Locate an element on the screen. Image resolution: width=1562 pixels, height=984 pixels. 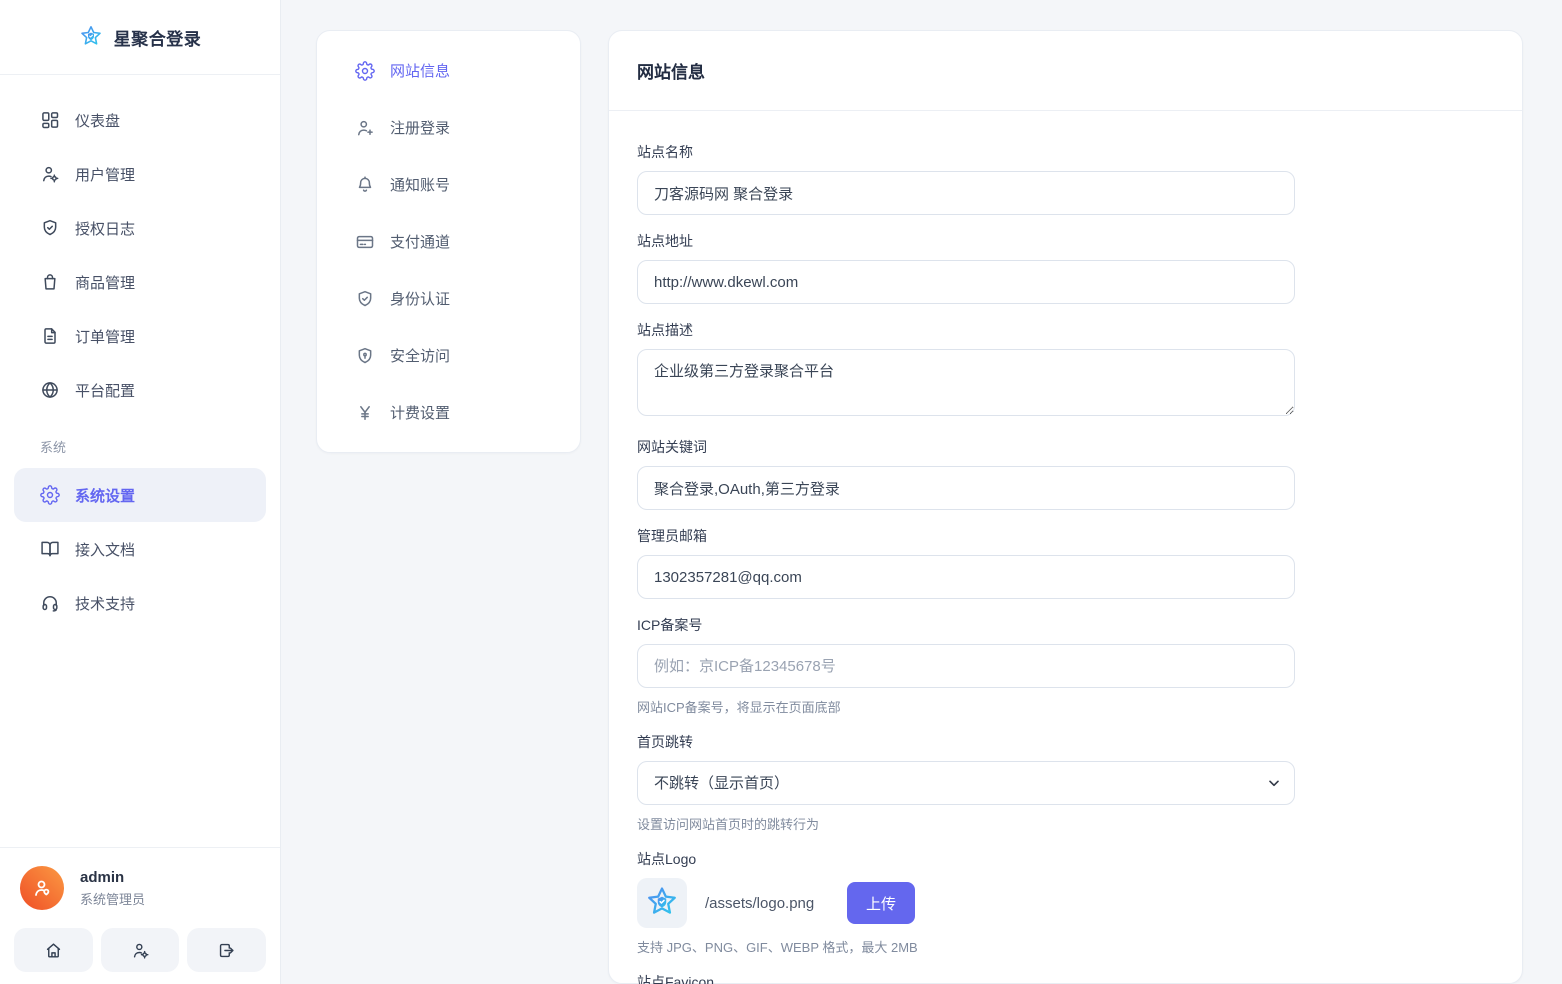
logout-icon is located at coordinates (226, 950).